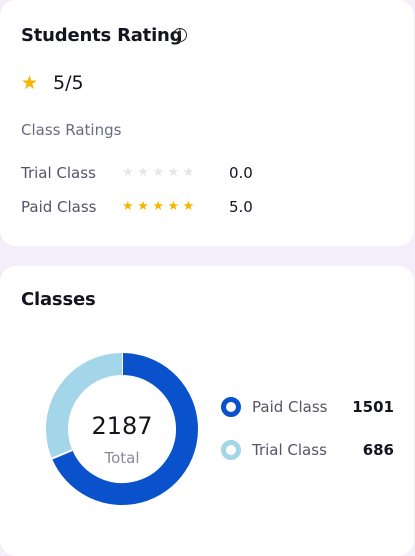 This screenshot has height=556, width=415. Describe the element at coordinates (58, 299) in the screenshot. I see `classes-title: Classes` at that location.